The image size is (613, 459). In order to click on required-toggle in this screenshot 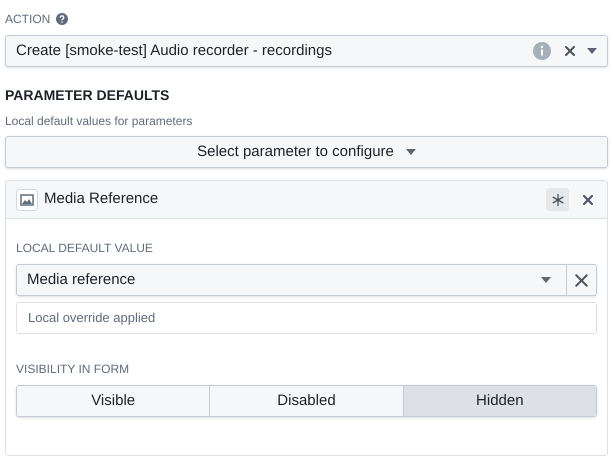, I will do `click(557, 199)`.